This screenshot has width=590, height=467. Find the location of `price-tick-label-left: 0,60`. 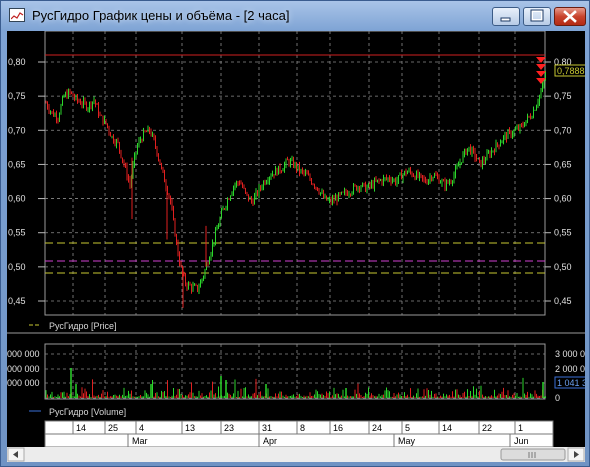

price-tick-label-left: 0,60 is located at coordinates (17, 199).